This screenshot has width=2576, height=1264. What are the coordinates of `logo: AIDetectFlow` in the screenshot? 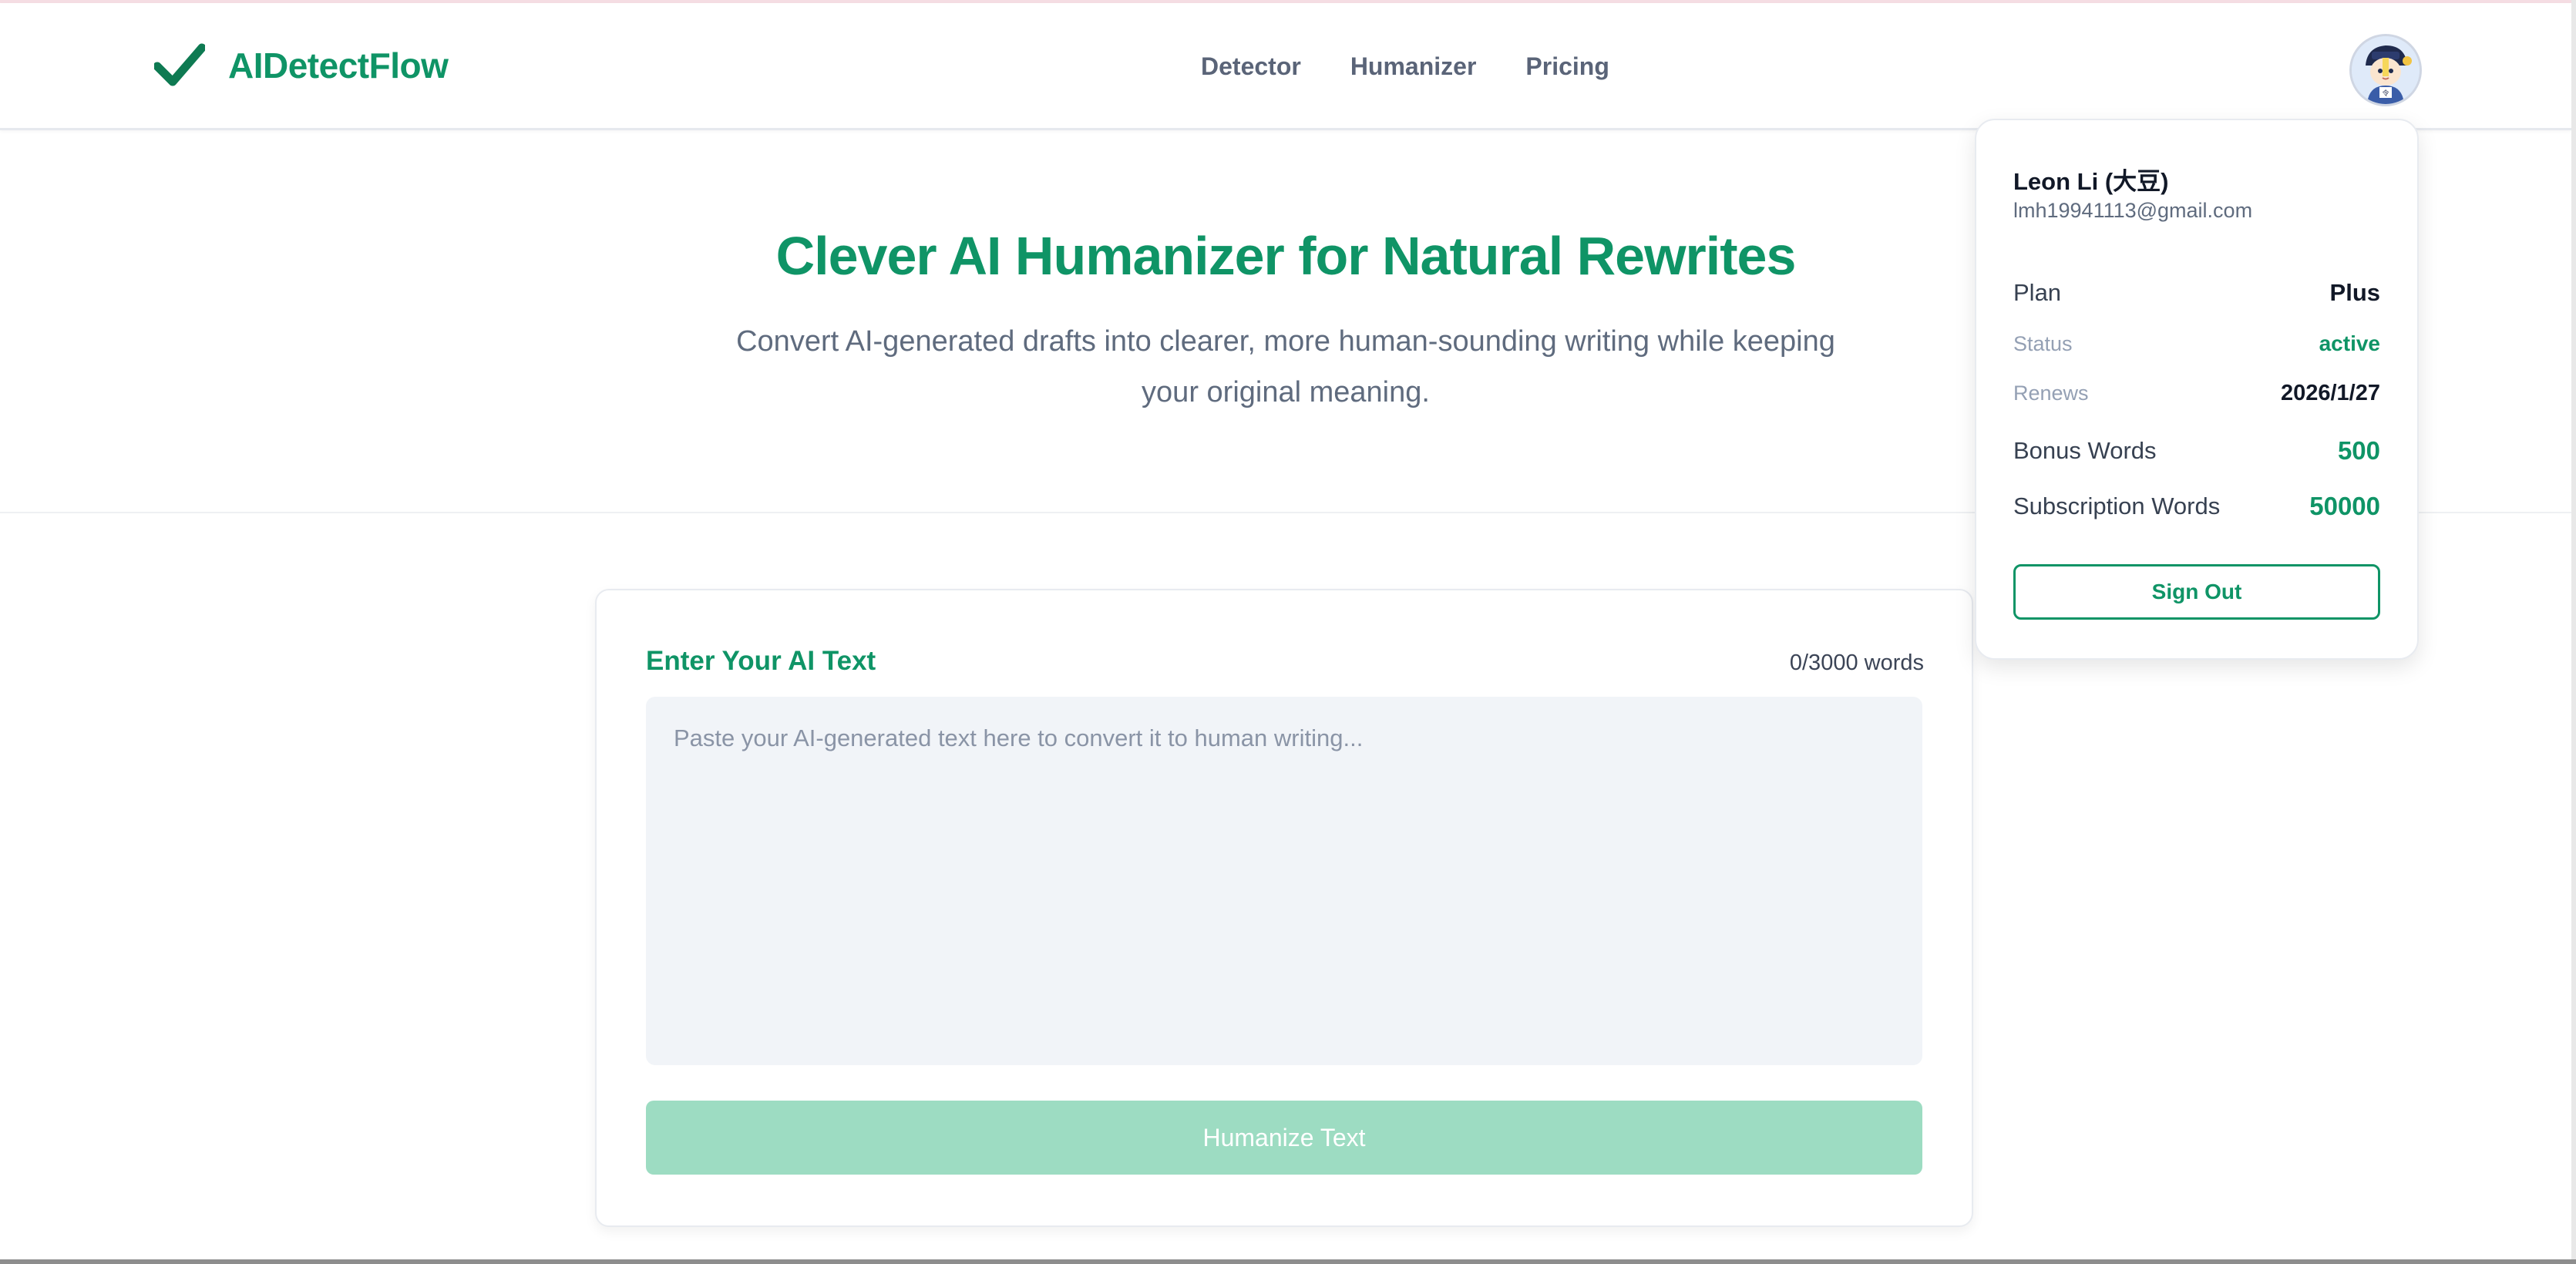 It's located at (301, 65).